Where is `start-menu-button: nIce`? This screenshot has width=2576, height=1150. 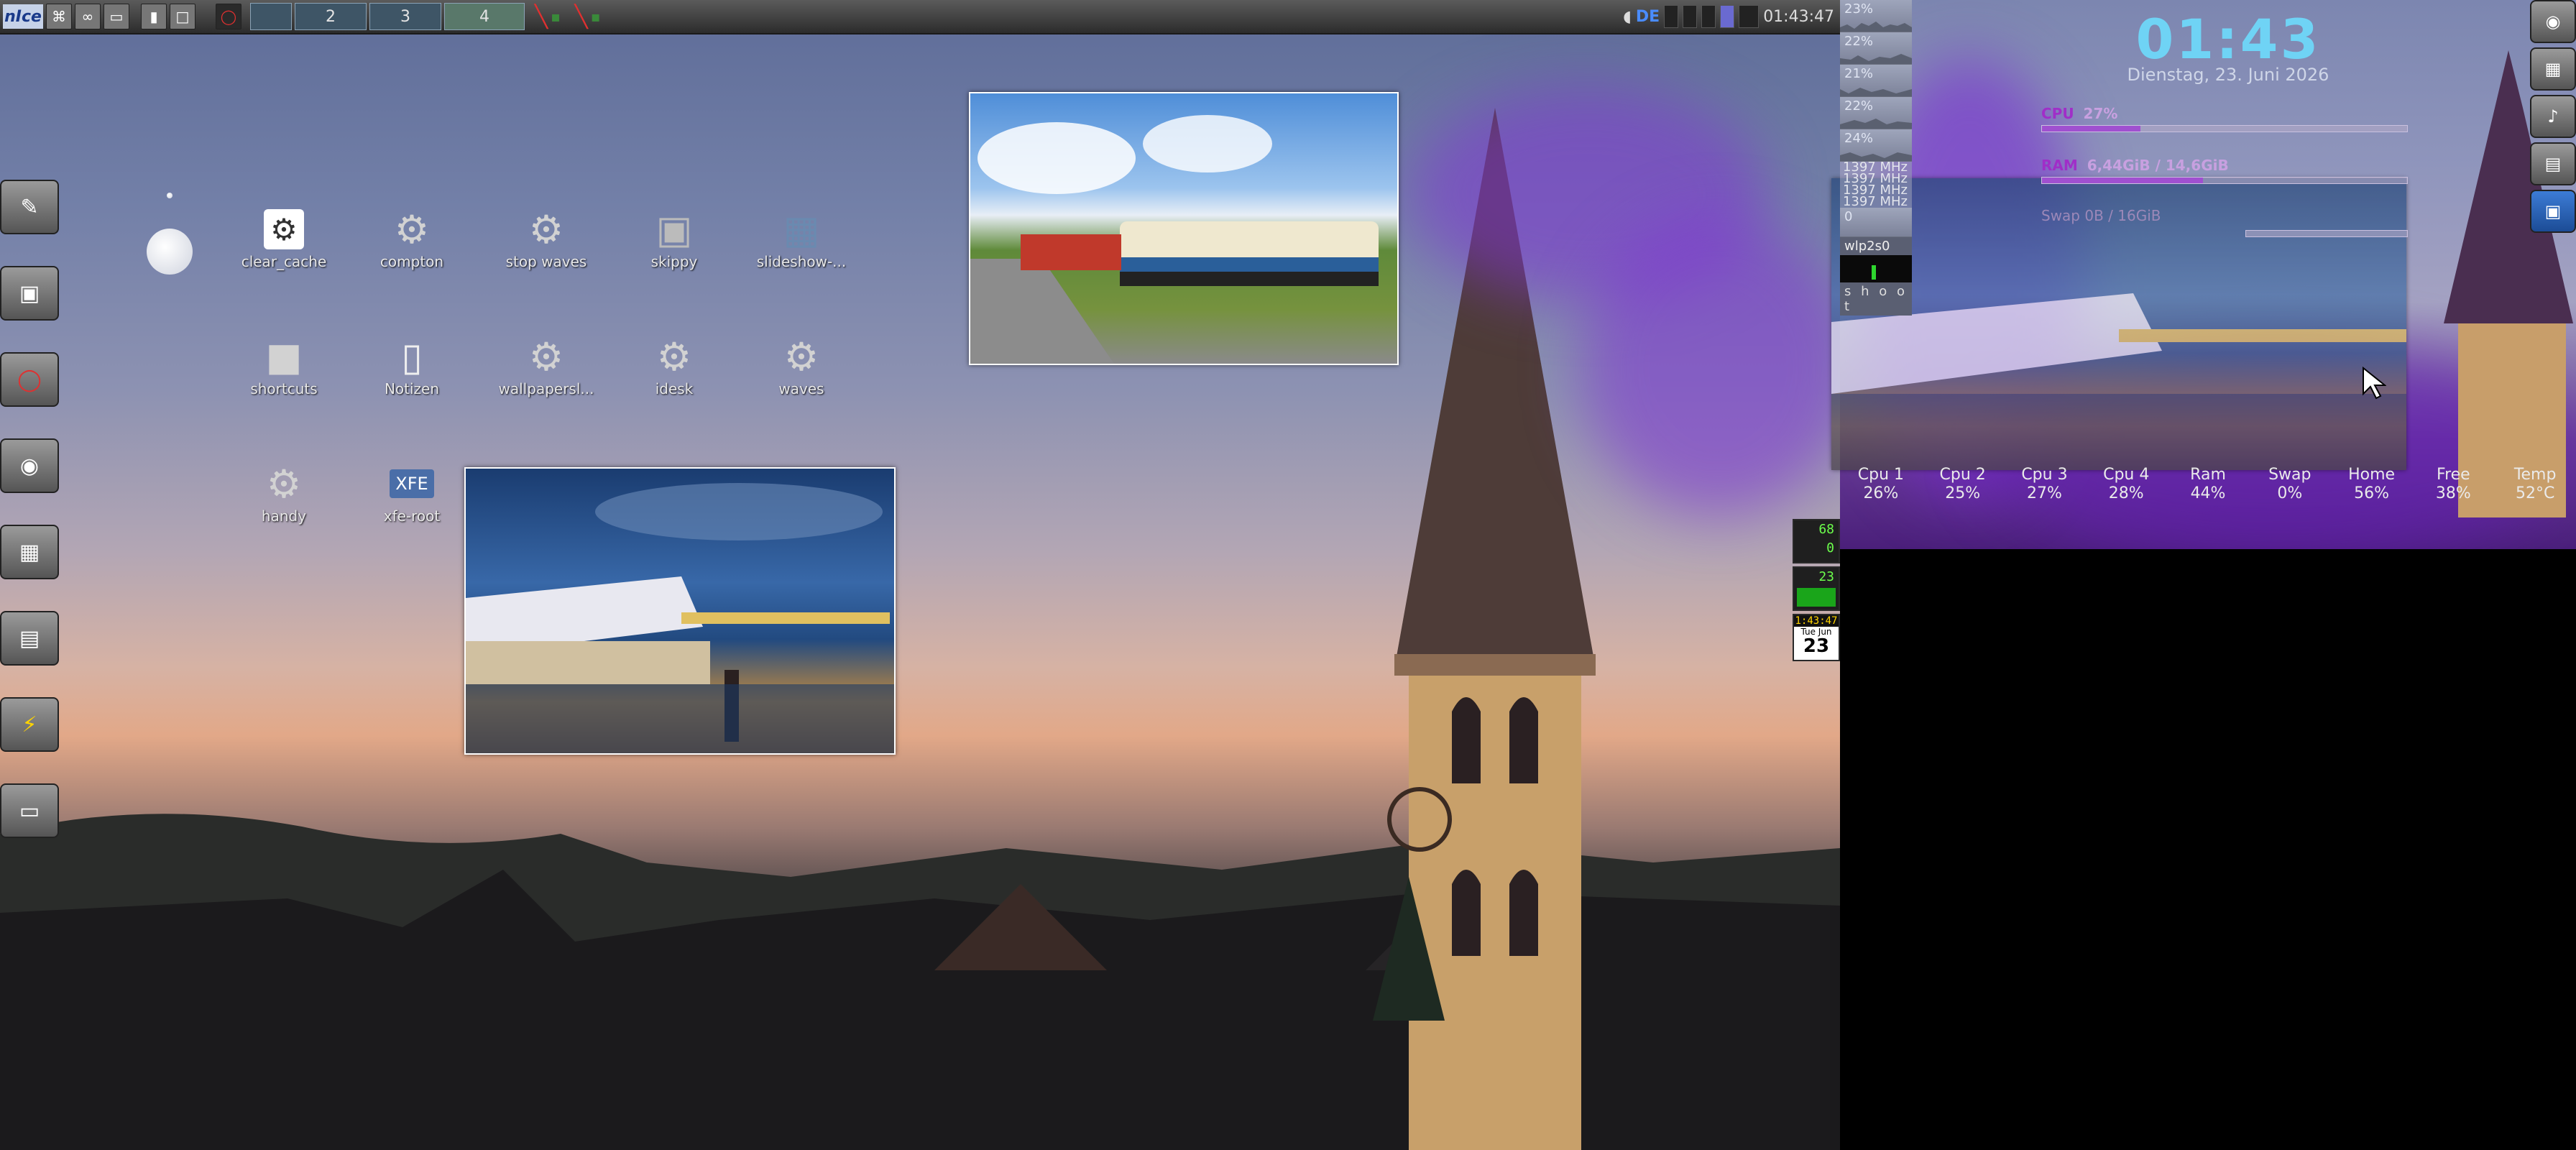
start-menu-button: nIce is located at coordinates (23, 16).